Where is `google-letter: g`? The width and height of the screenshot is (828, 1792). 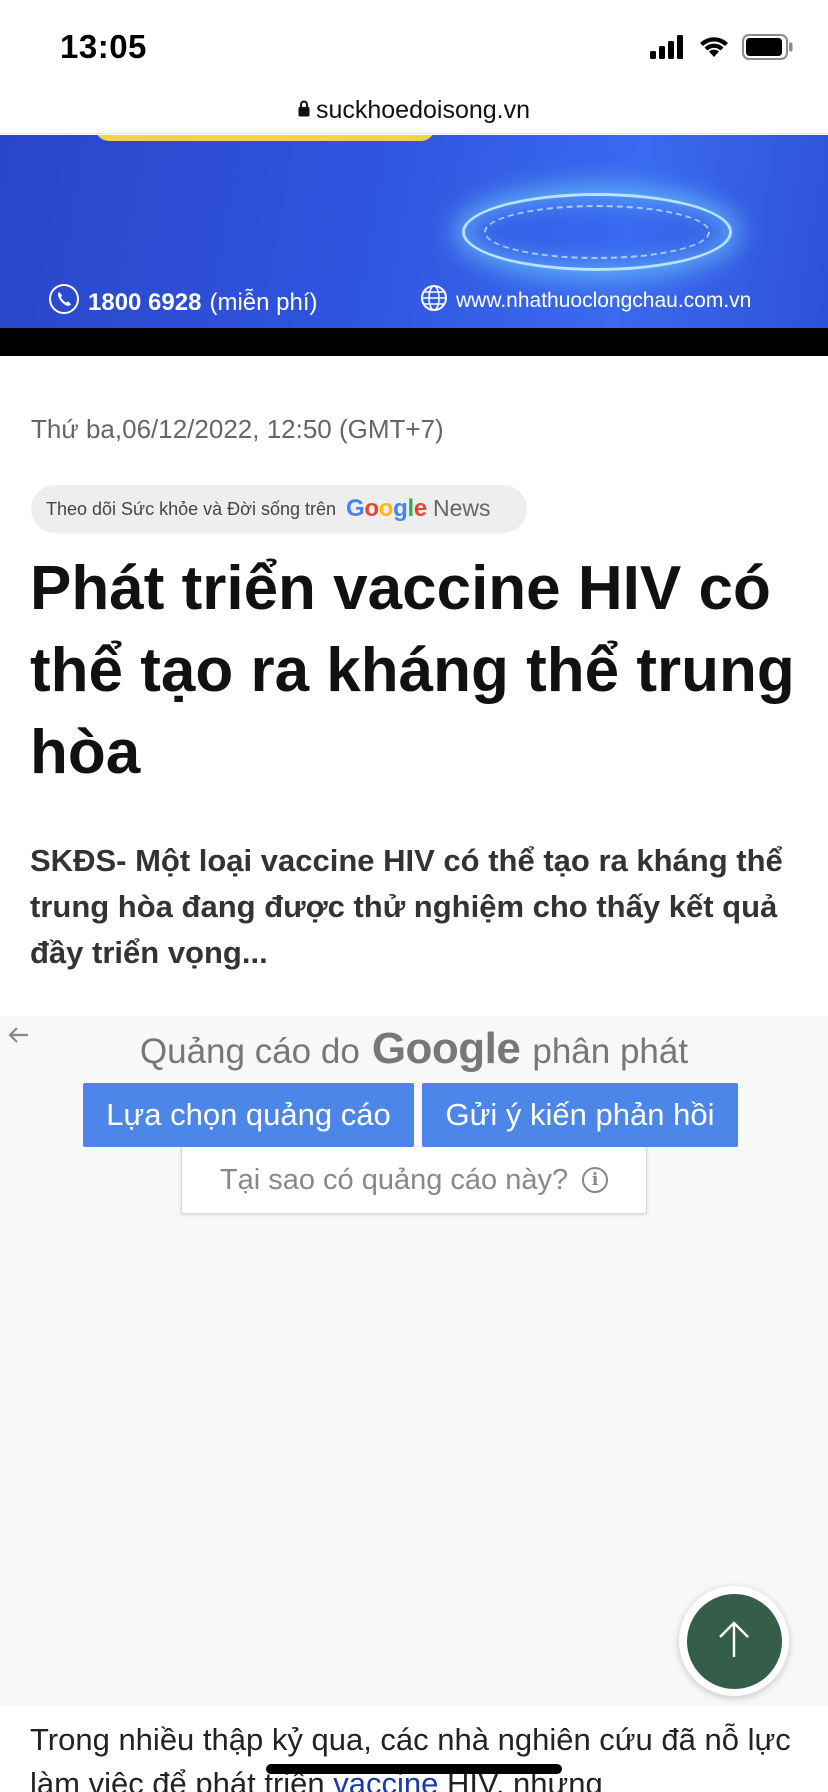
google-letter: g is located at coordinates (400, 508).